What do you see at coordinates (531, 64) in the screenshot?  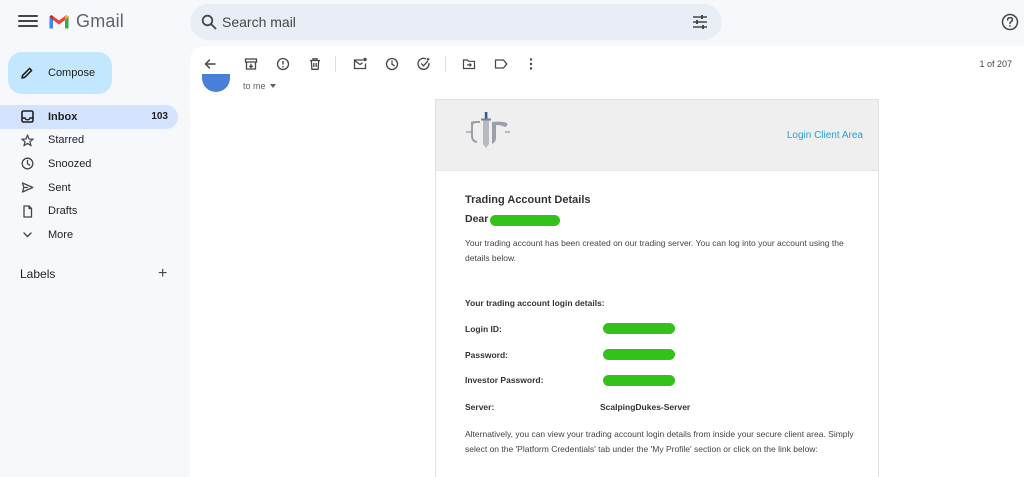 I see `more-options-icon` at bounding box center [531, 64].